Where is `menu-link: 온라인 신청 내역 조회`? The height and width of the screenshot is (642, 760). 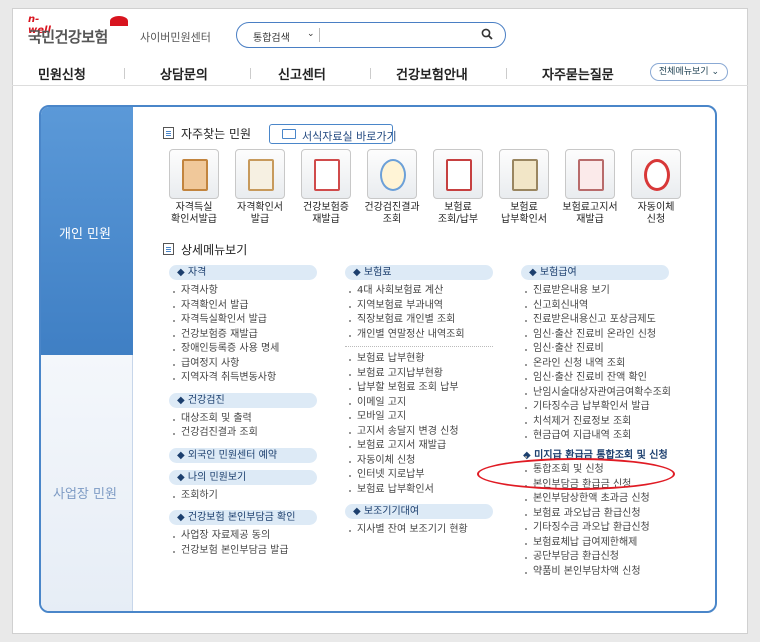
menu-link: 온라인 신청 내역 조회 is located at coordinates (596, 364).